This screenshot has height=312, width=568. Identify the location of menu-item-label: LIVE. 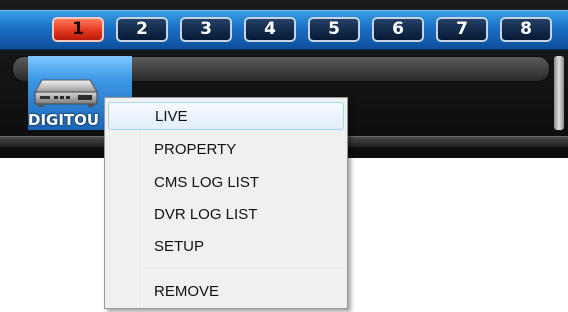
(171, 116).